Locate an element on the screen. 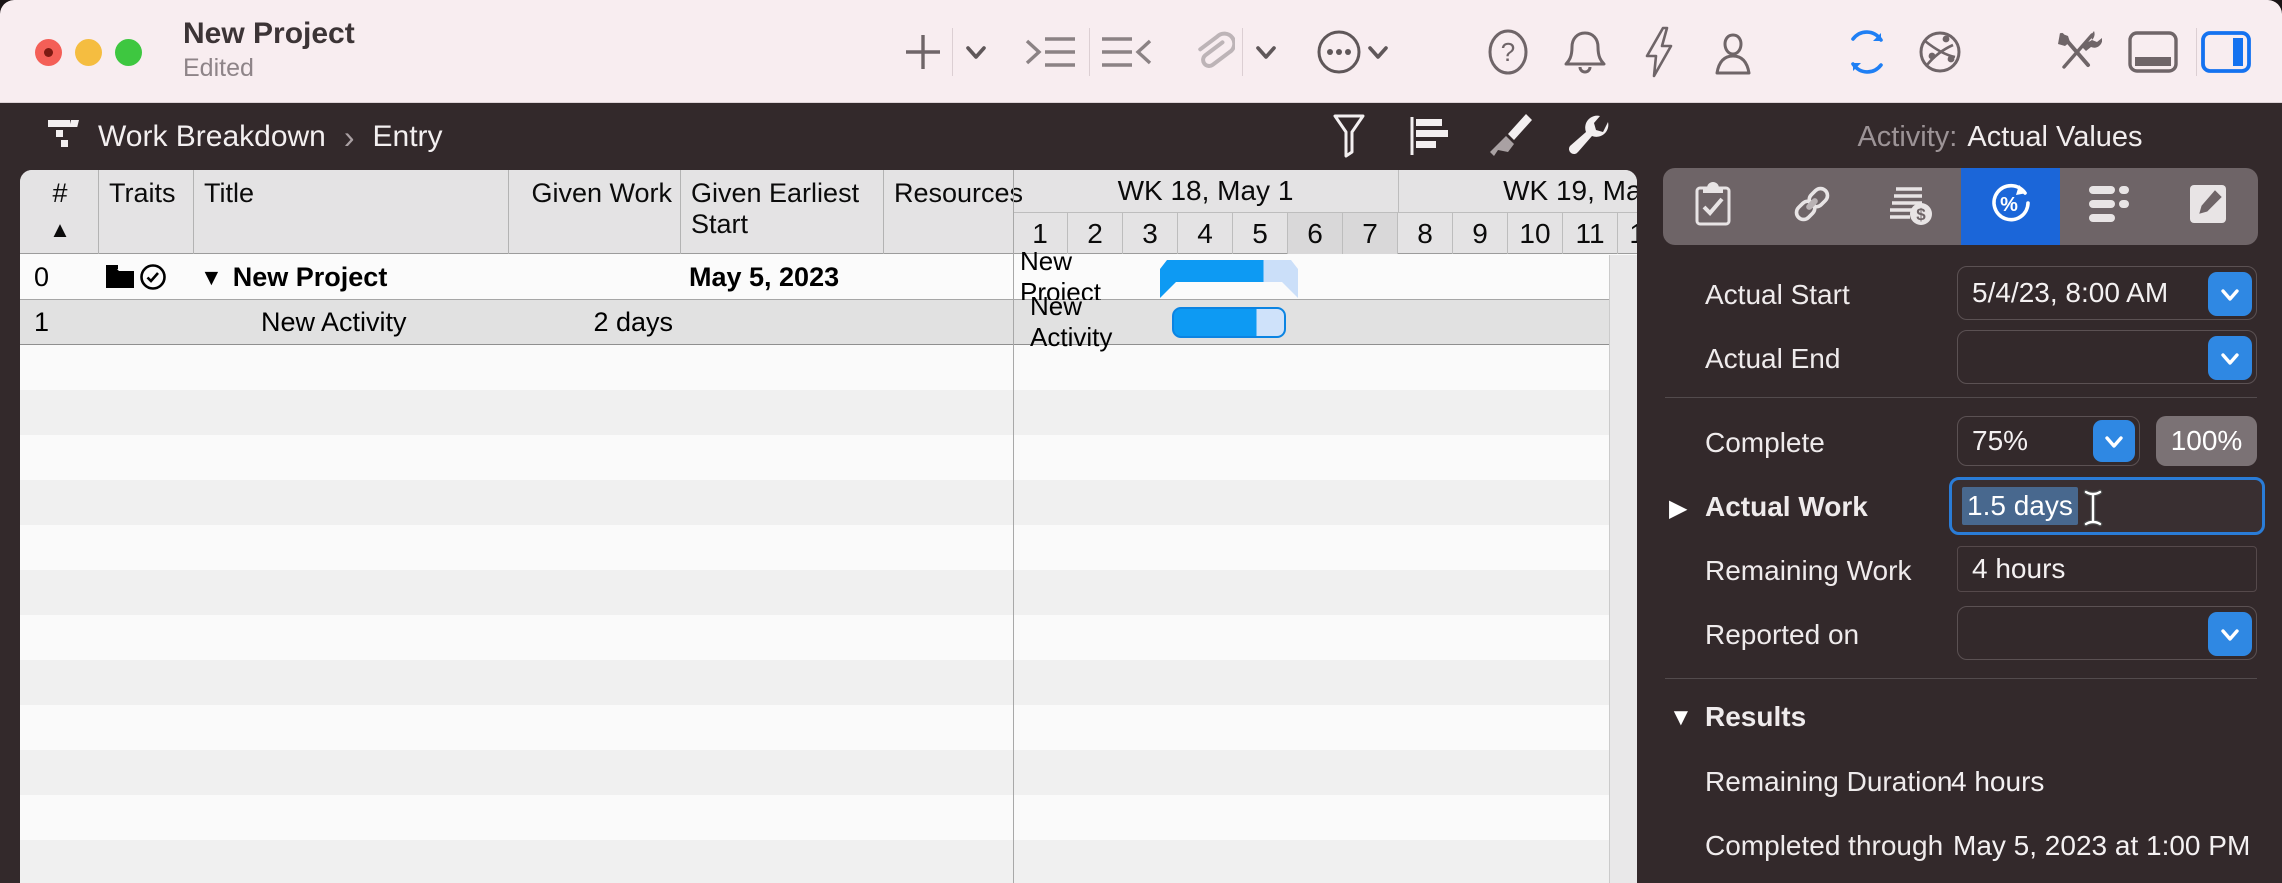  project-folder-icon is located at coordinates (120, 277).